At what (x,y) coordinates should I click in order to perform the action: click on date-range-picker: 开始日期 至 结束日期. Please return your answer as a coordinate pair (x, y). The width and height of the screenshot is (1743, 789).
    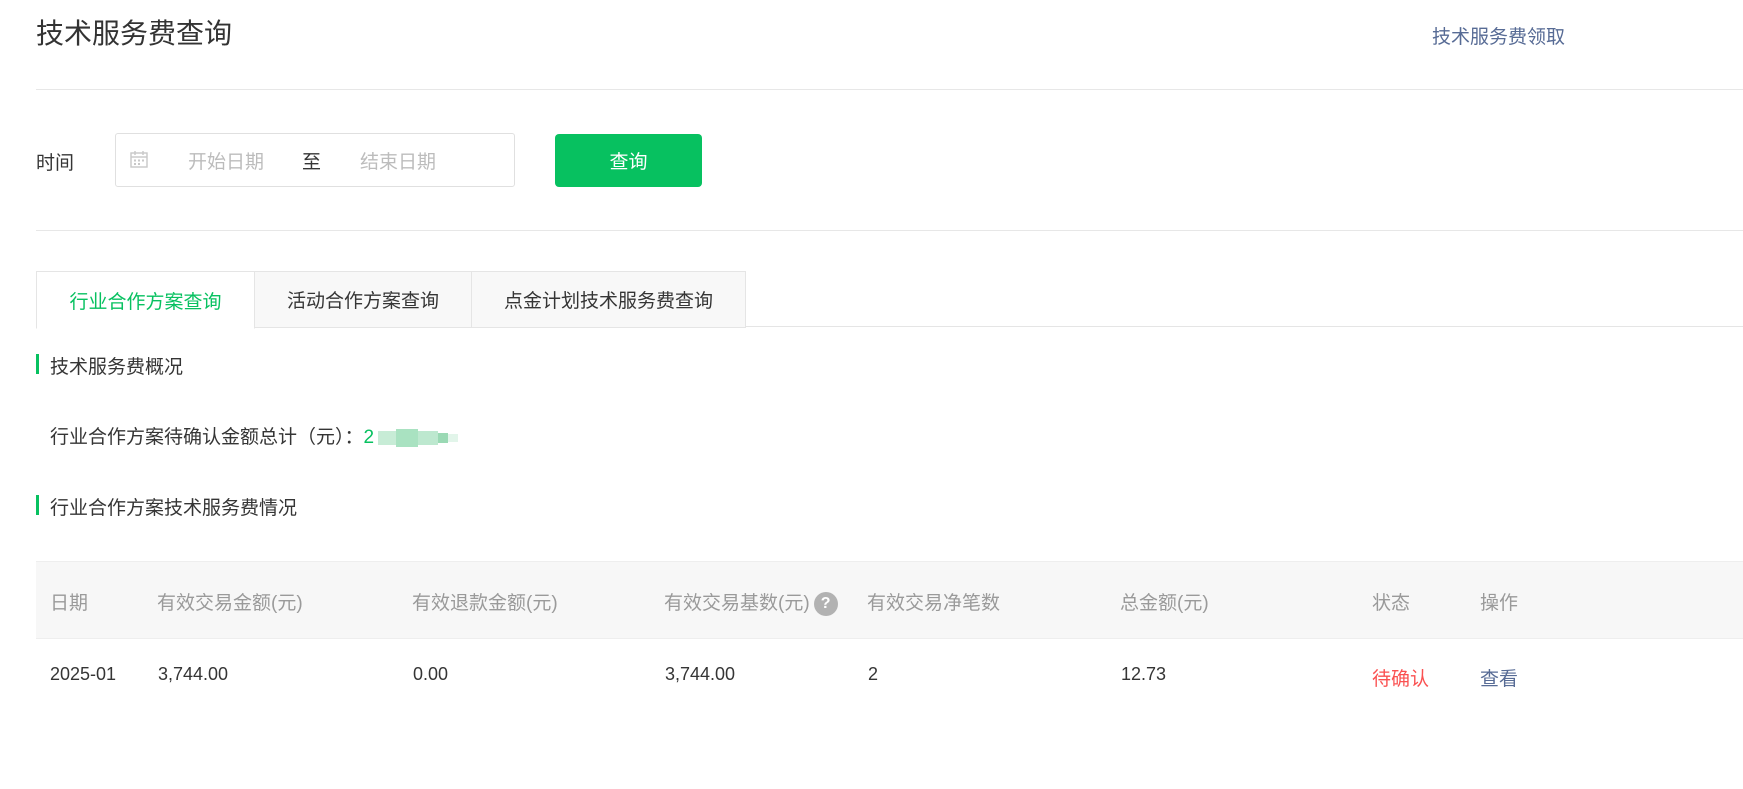
    Looking at the image, I should click on (315, 160).